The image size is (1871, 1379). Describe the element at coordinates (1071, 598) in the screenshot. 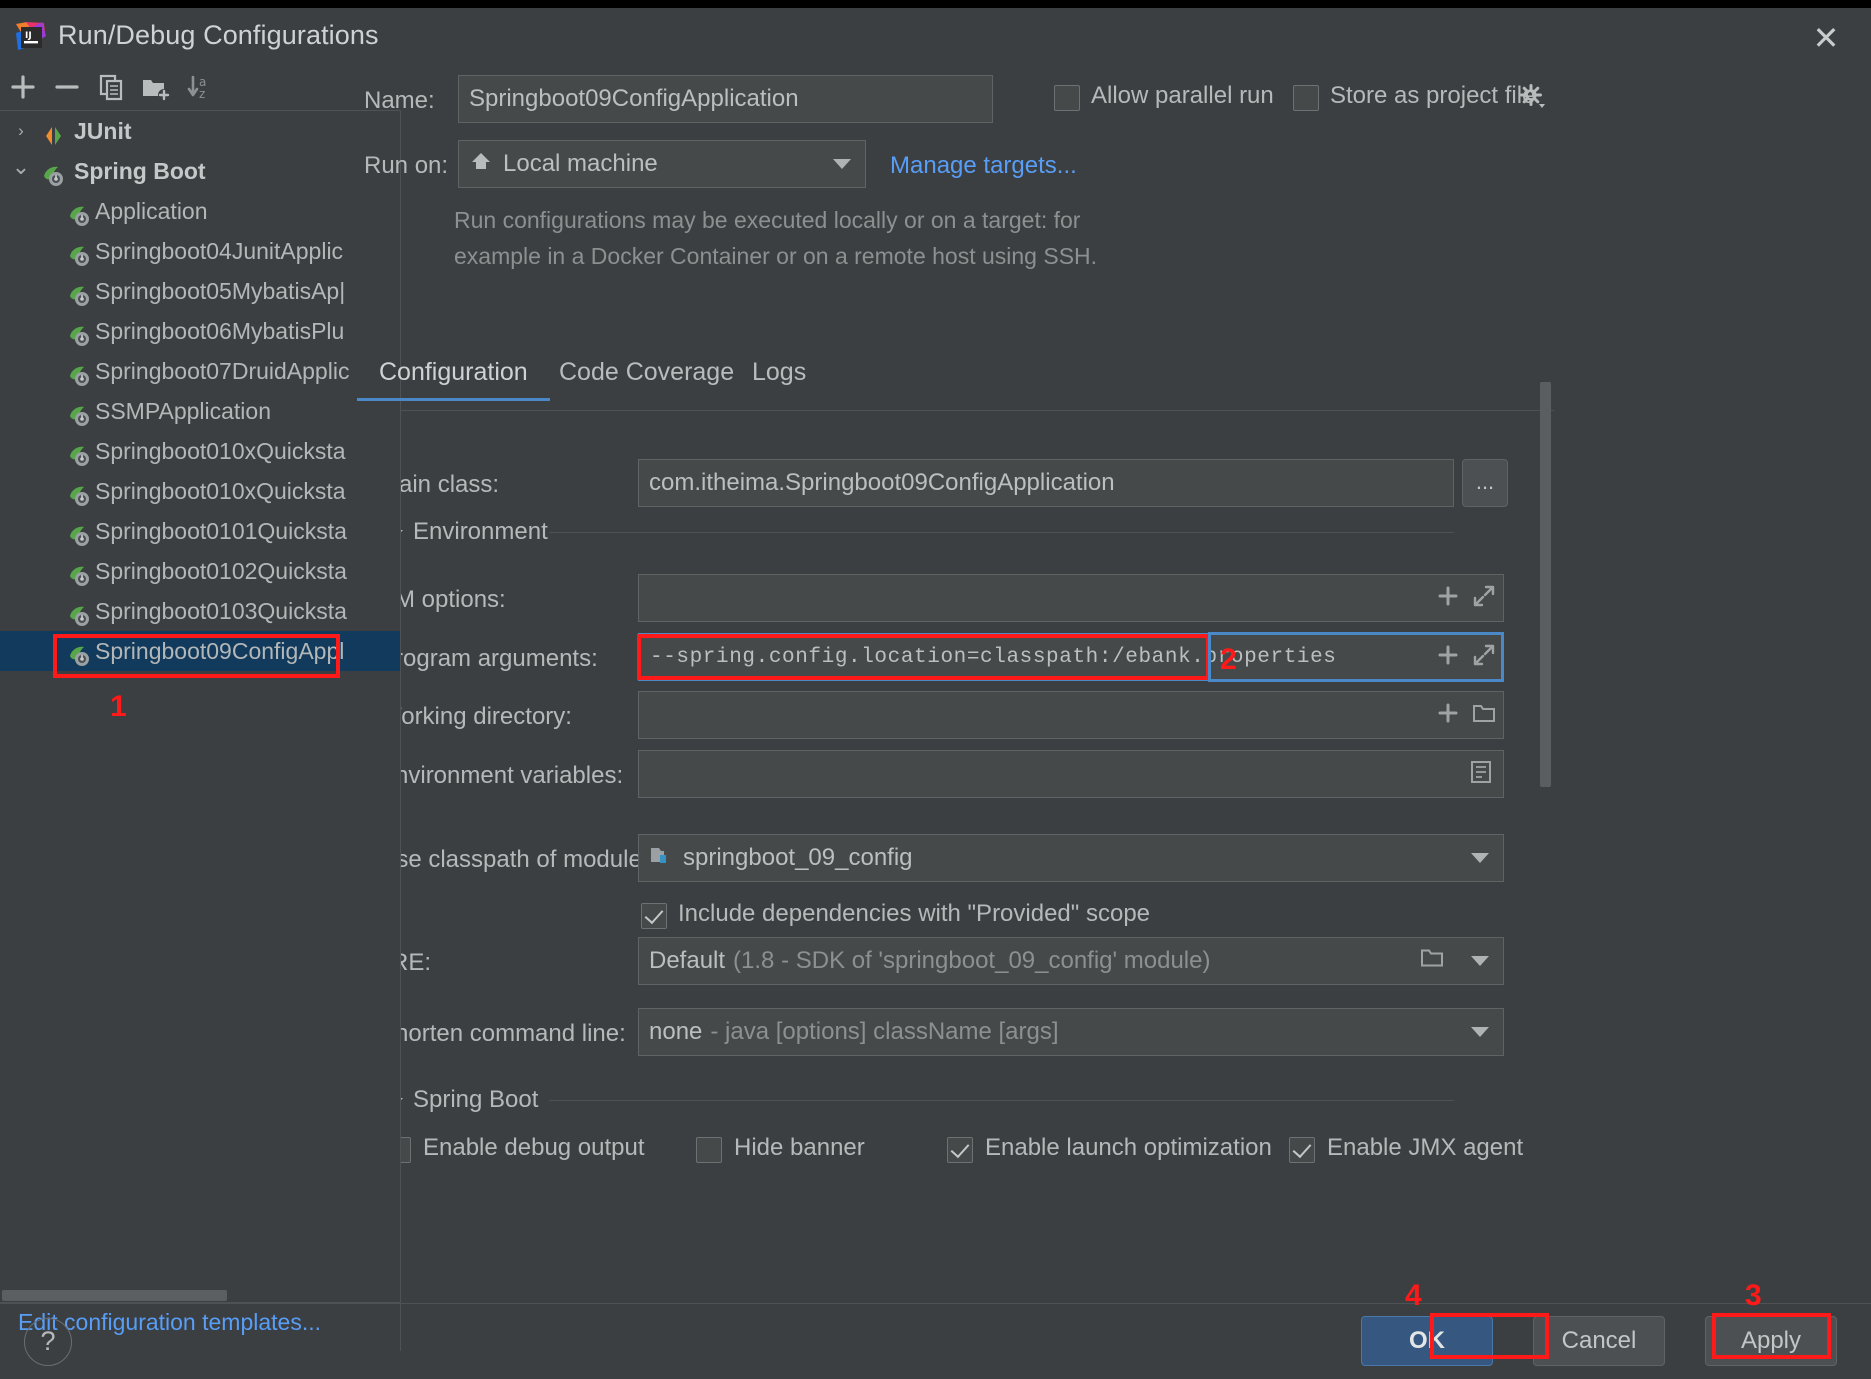

I see `vm-options-input` at that location.